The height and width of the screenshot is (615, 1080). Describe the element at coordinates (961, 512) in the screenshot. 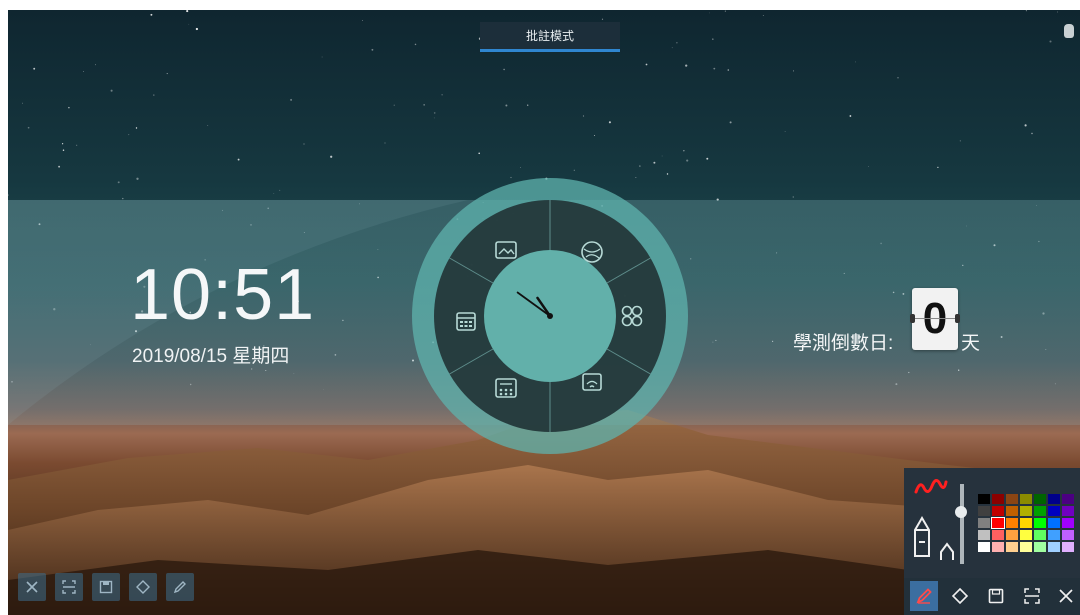

I see `stroke-width-slider-knob` at that location.